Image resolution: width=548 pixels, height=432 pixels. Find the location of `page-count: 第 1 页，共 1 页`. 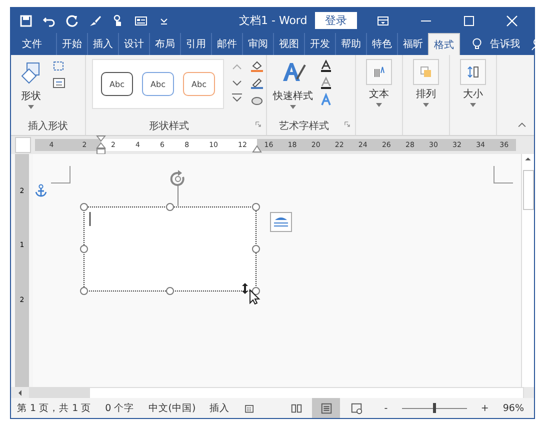

page-count: 第 1 页，共 1 页 is located at coordinates (54, 408).